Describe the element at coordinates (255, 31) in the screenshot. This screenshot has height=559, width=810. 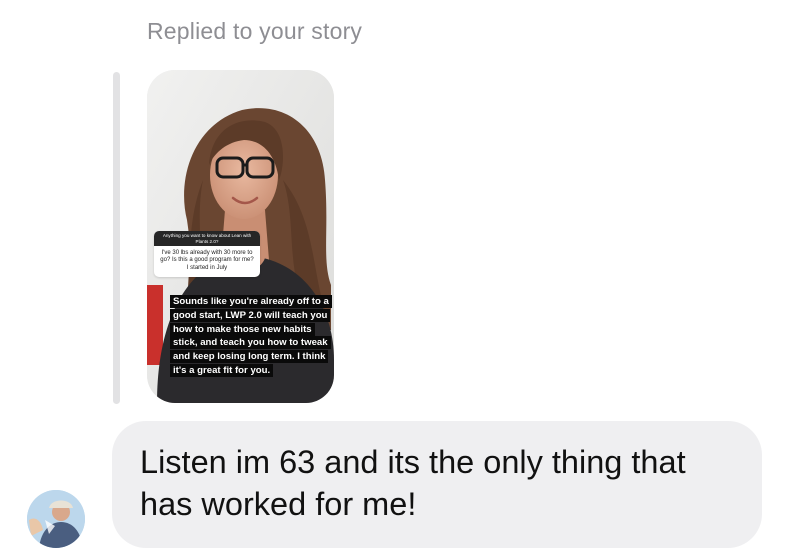
I see `replied-to-story-label: Replied to your story` at that location.